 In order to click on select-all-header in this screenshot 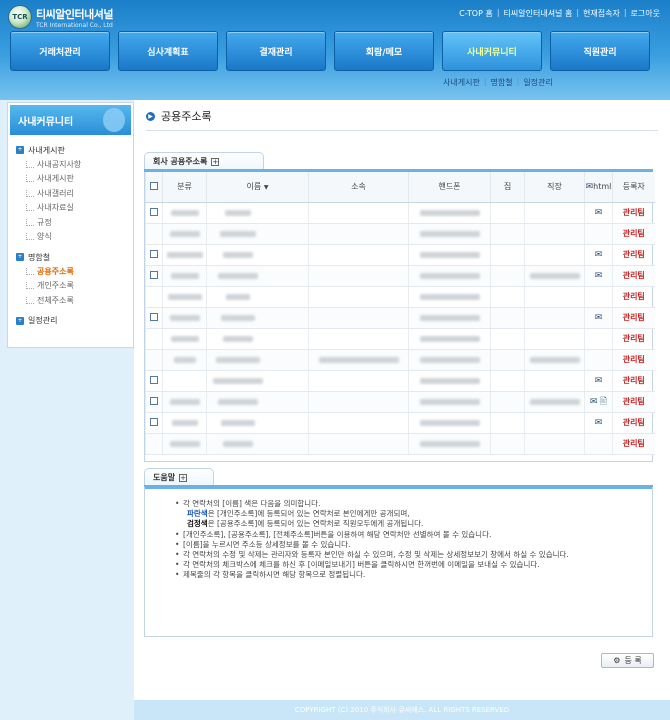, I will do `click(154, 187)`.